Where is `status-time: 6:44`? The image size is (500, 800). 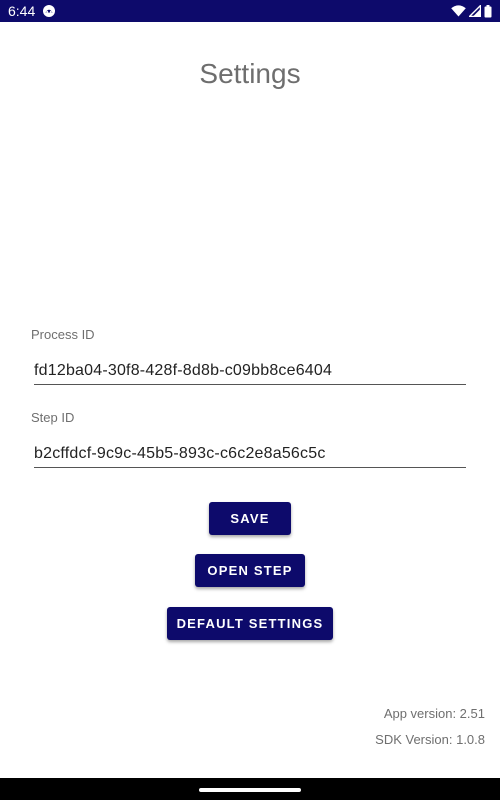
status-time: 6:44 is located at coordinates (22, 11).